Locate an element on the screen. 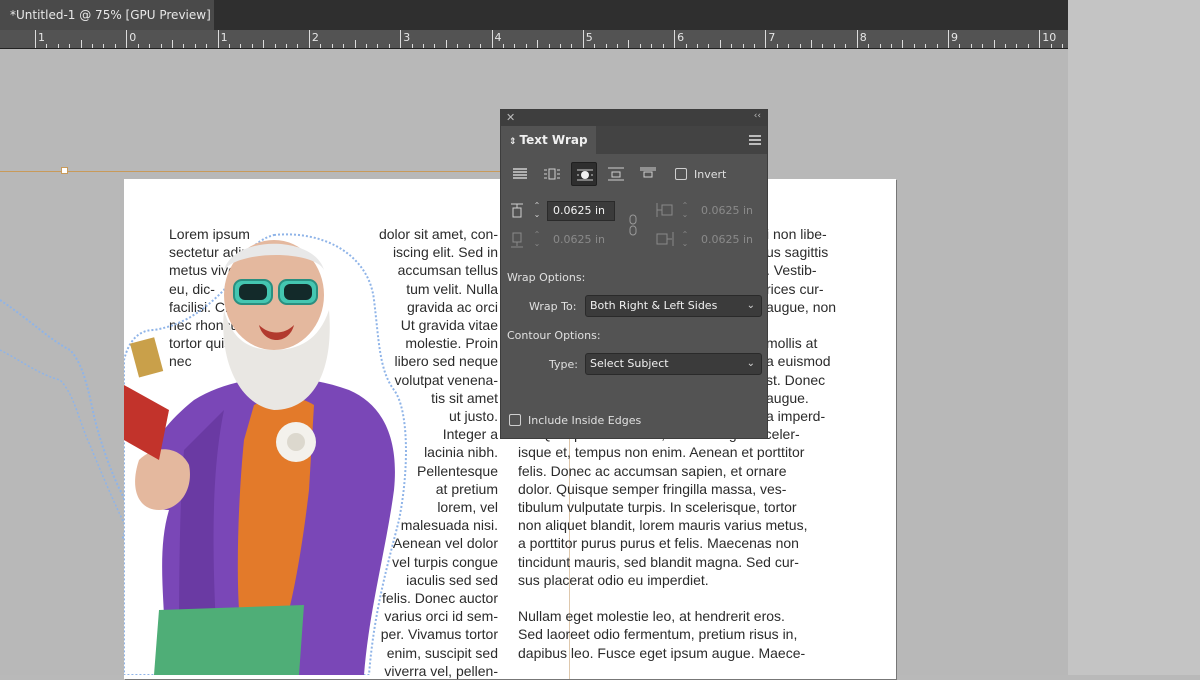 The height and width of the screenshot is (680, 1200). no-text-wrap-button is located at coordinates (520, 174).